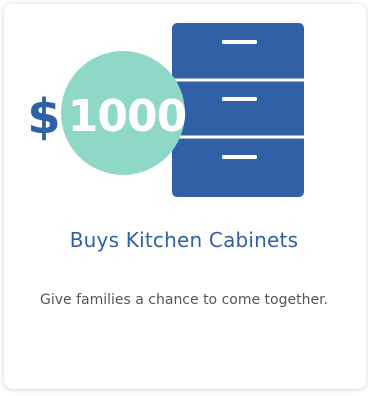 This screenshot has height=396, width=368. What do you see at coordinates (127, 116) in the screenshot?
I see `amount-value: 1000` at bounding box center [127, 116].